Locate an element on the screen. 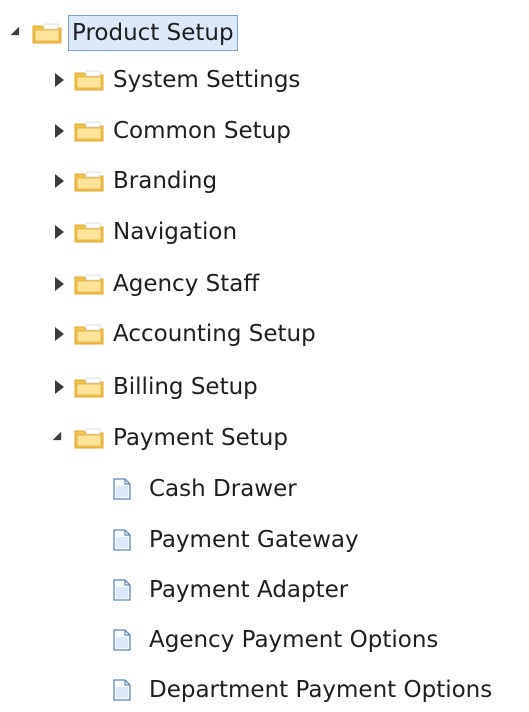 This screenshot has width=529, height=712. tree-node-label: Accounting Setup is located at coordinates (214, 334).